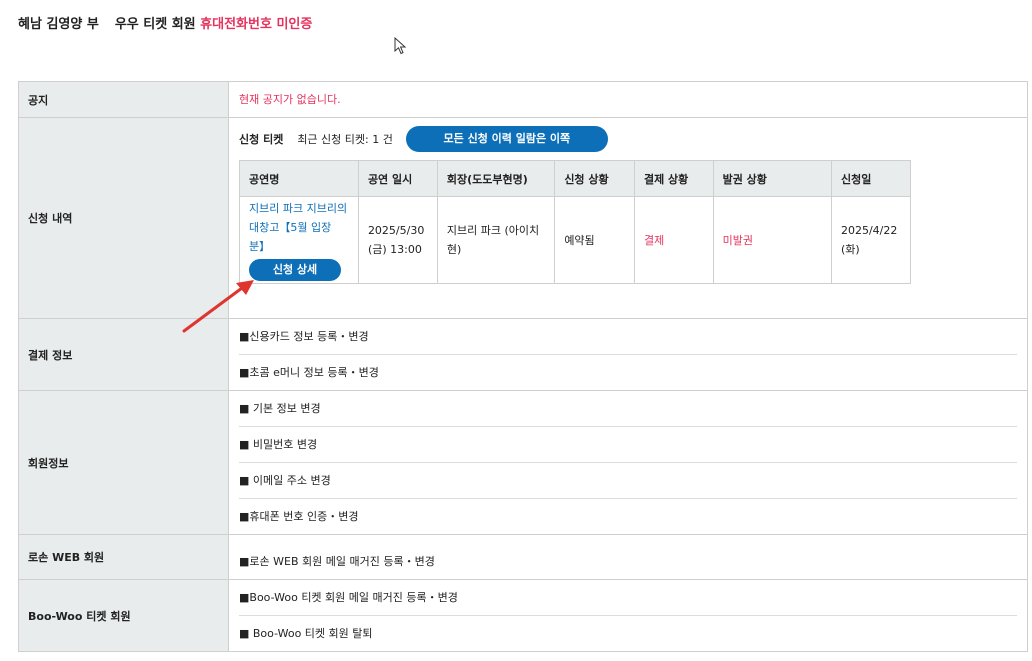 This screenshot has height=661, width=1032. Describe the element at coordinates (397, 178) in the screenshot. I see `col-datetime: 공연 일시` at that location.